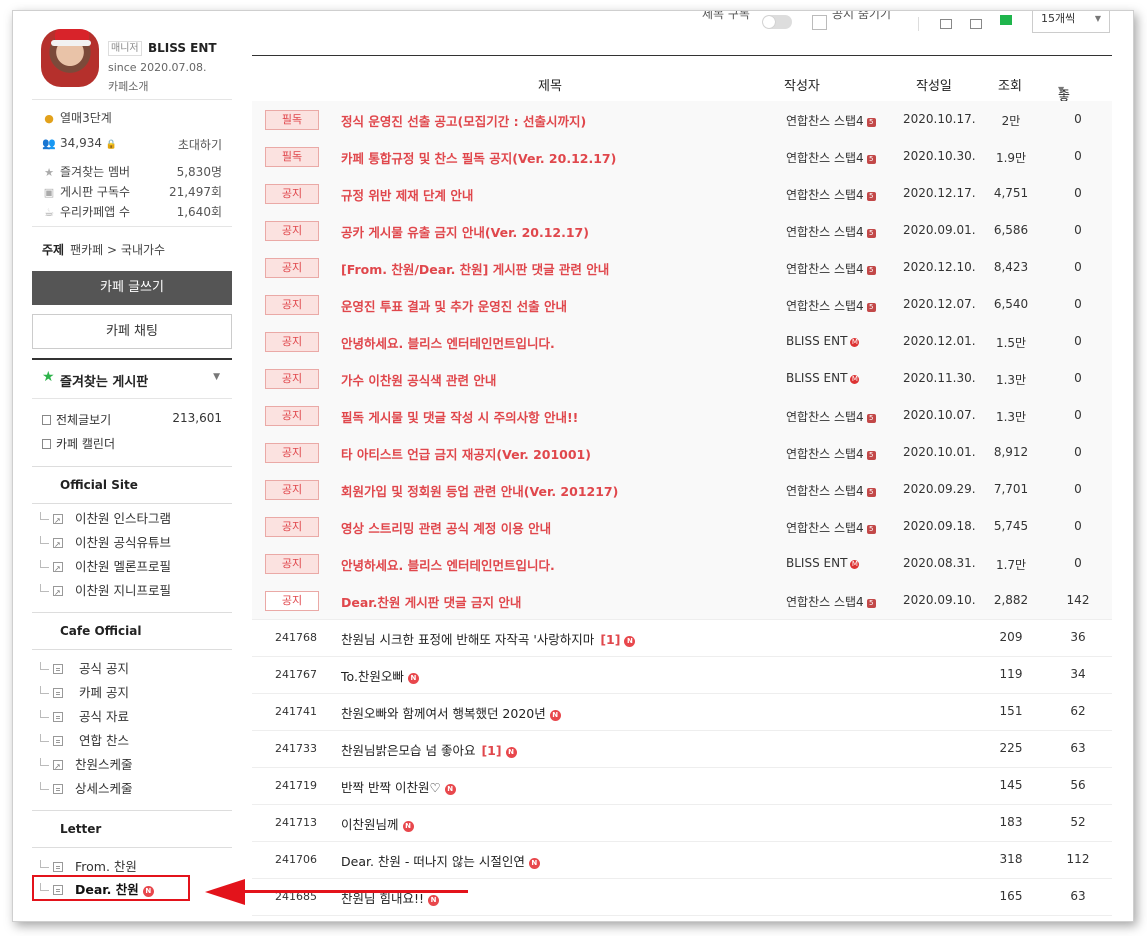  What do you see at coordinates (1078, 711) in the screenshot?
I see `post-likes: 62` at bounding box center [1078, 711].